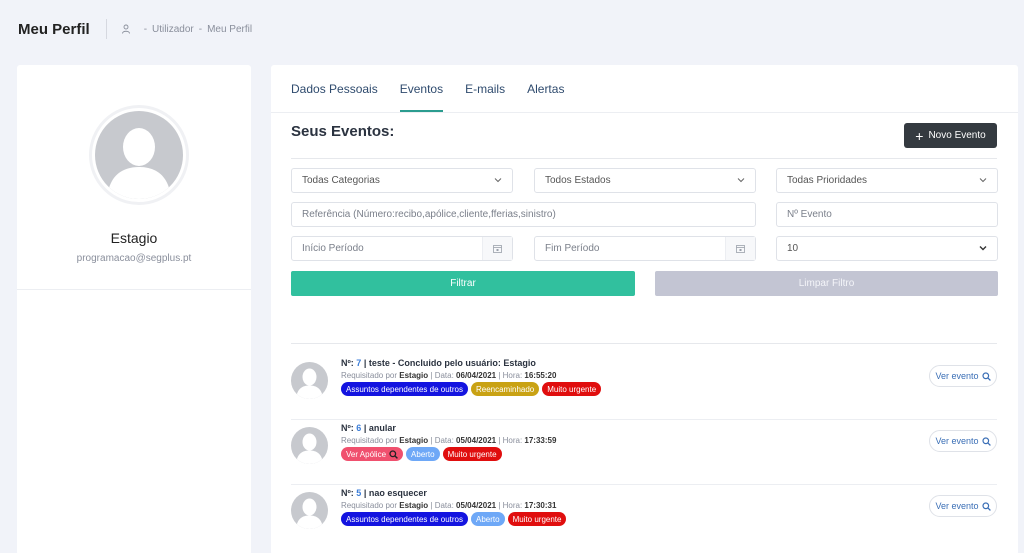 The image size is (1024, 553). Describe the element at coordinates (645, 248) in the screenshot. I see `end-period-input: Fim Período` at that location.